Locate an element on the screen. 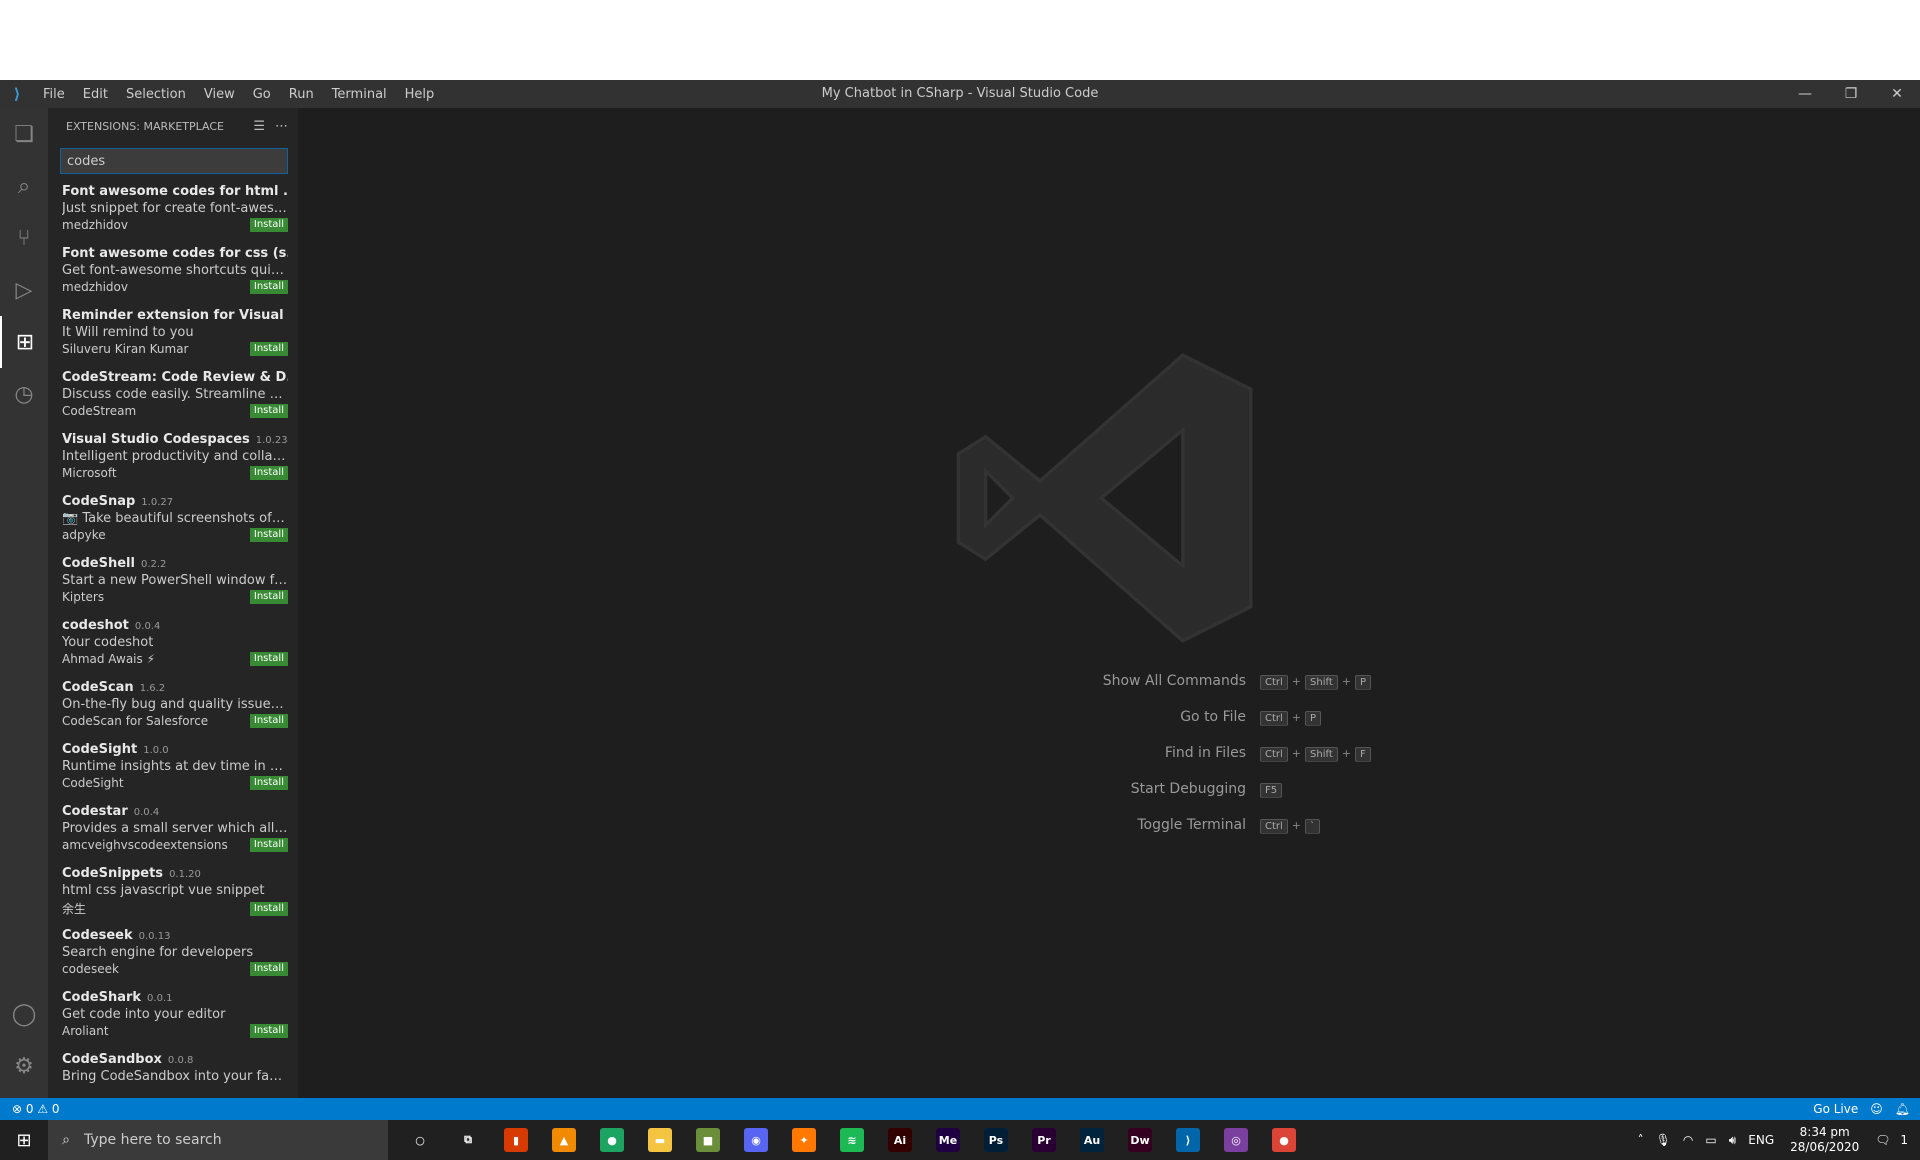 The height and width of the screenshot is (1160, 1920). menu-item-help: Help is located at coordinates (420, 94).